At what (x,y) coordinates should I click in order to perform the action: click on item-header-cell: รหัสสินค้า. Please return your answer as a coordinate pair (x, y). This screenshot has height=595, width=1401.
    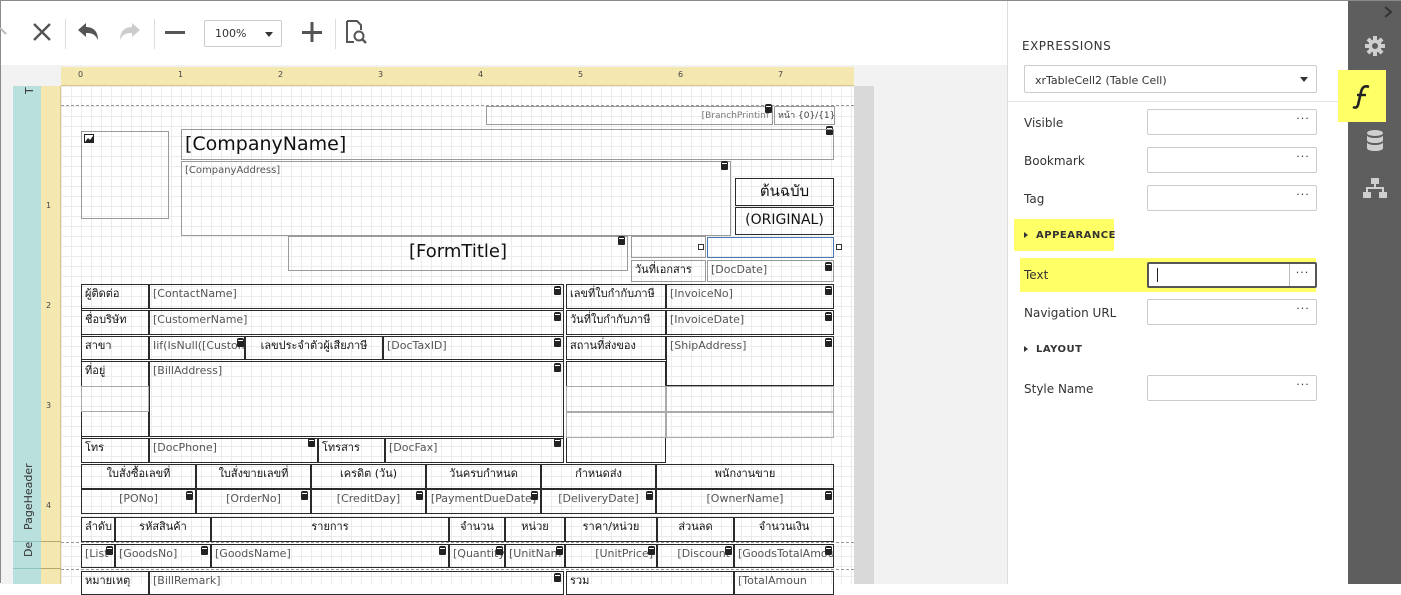
    Looking at the image, I should click on (163, 529).